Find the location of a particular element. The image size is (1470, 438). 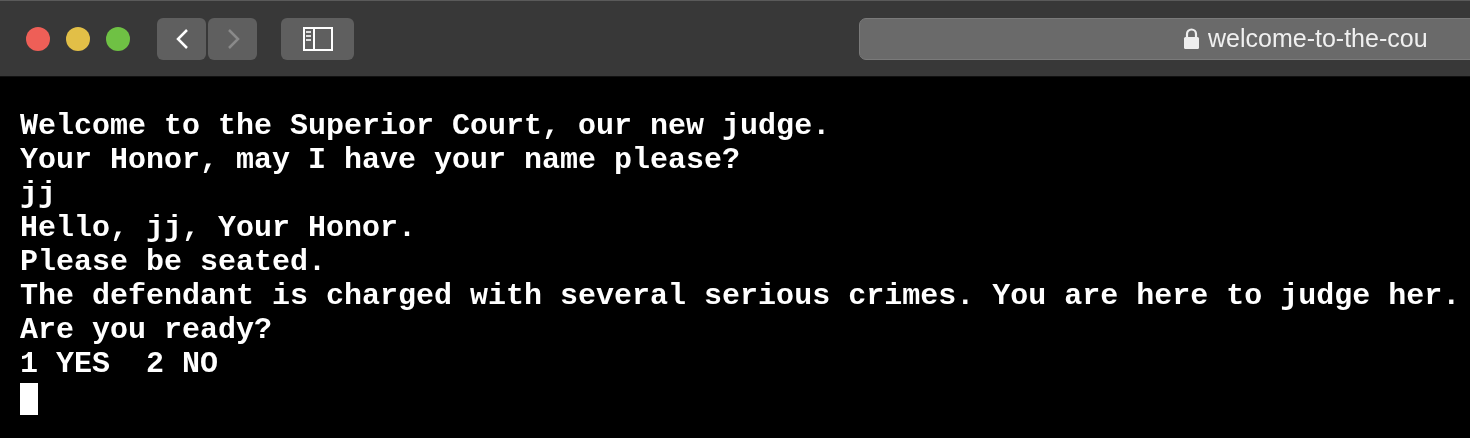

zoom-button is located at coordinates (118, 38).